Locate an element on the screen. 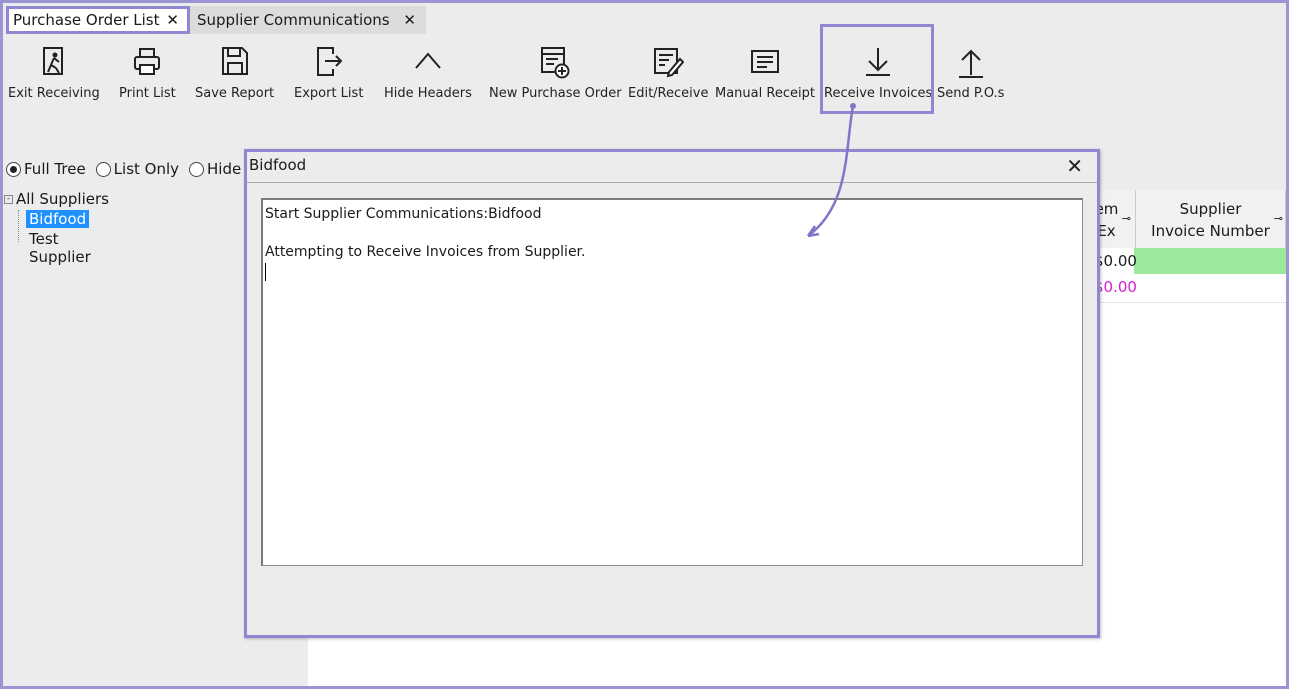 Image resolution: width=1289 pixels, height=689 pixels. toolbar-label: Hide Headers is located at coordinates (428, 93).